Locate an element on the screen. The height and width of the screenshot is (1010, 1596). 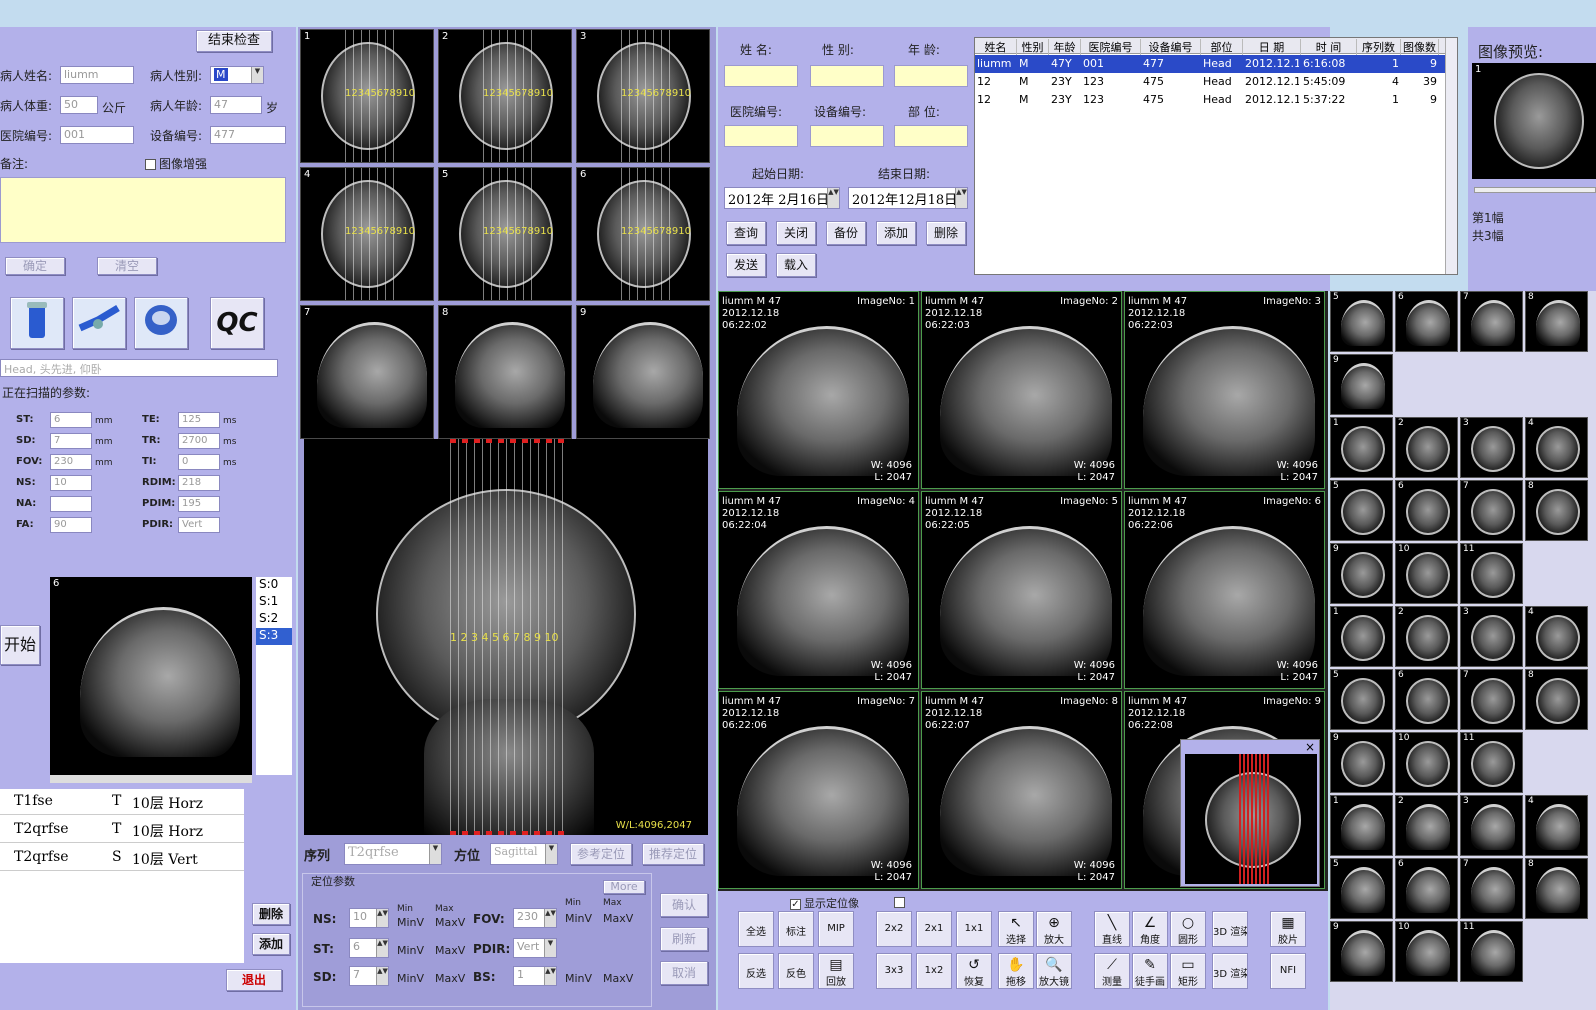
toolbar-button: 标注 is located at coordinates (796, 929).